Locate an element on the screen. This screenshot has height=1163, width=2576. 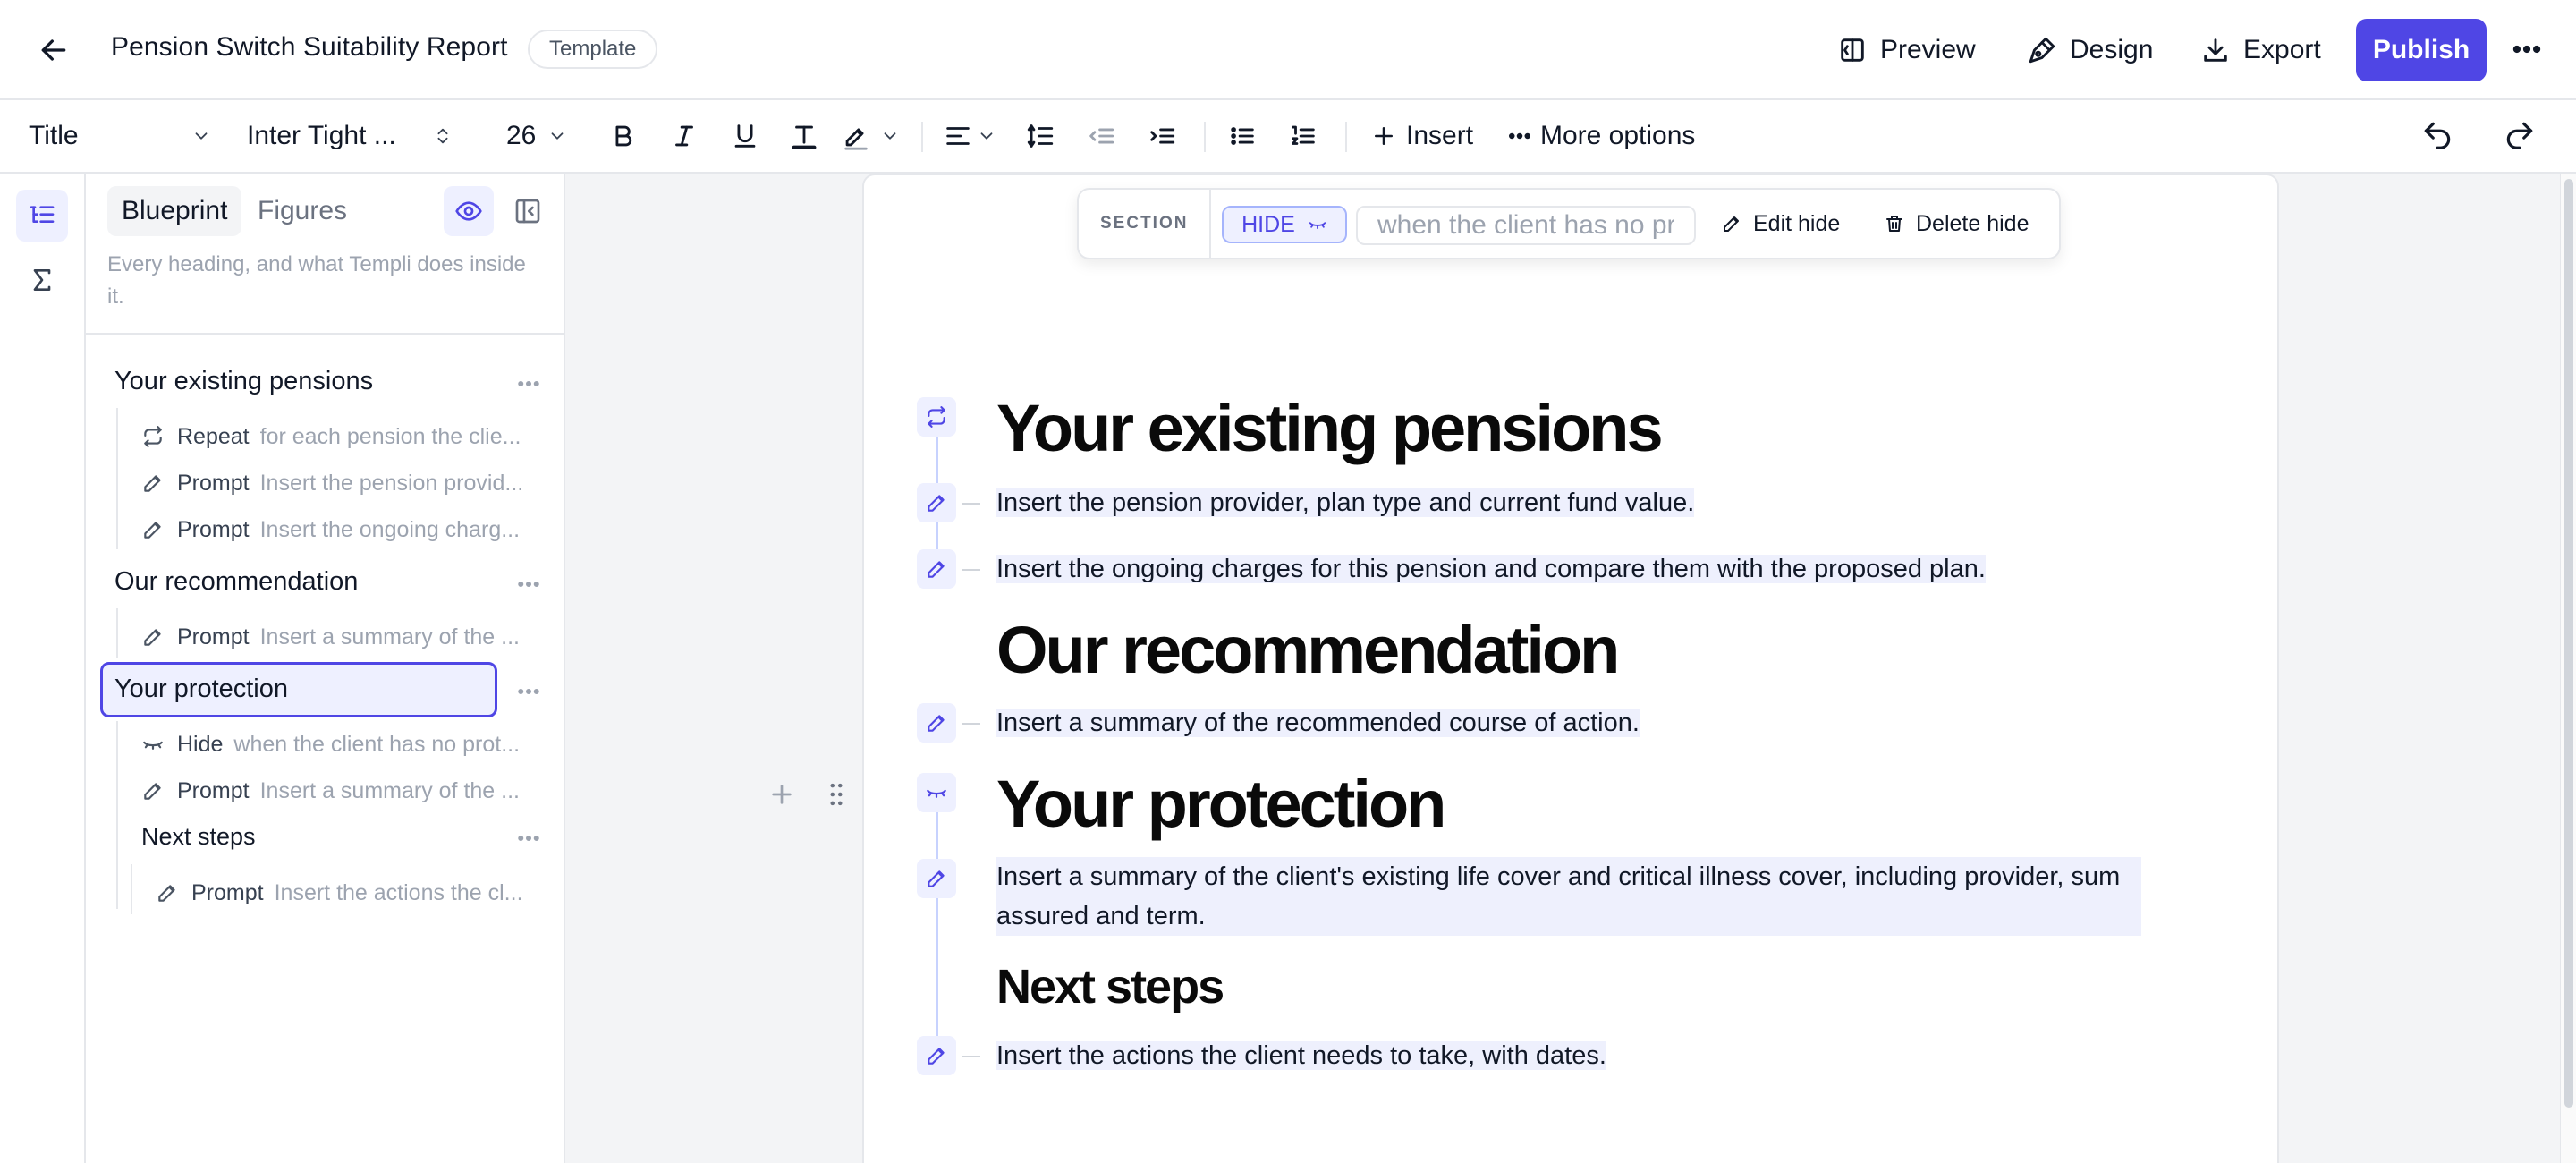
tab-blueprint: Blueprint is located at coordinates (174, 211).